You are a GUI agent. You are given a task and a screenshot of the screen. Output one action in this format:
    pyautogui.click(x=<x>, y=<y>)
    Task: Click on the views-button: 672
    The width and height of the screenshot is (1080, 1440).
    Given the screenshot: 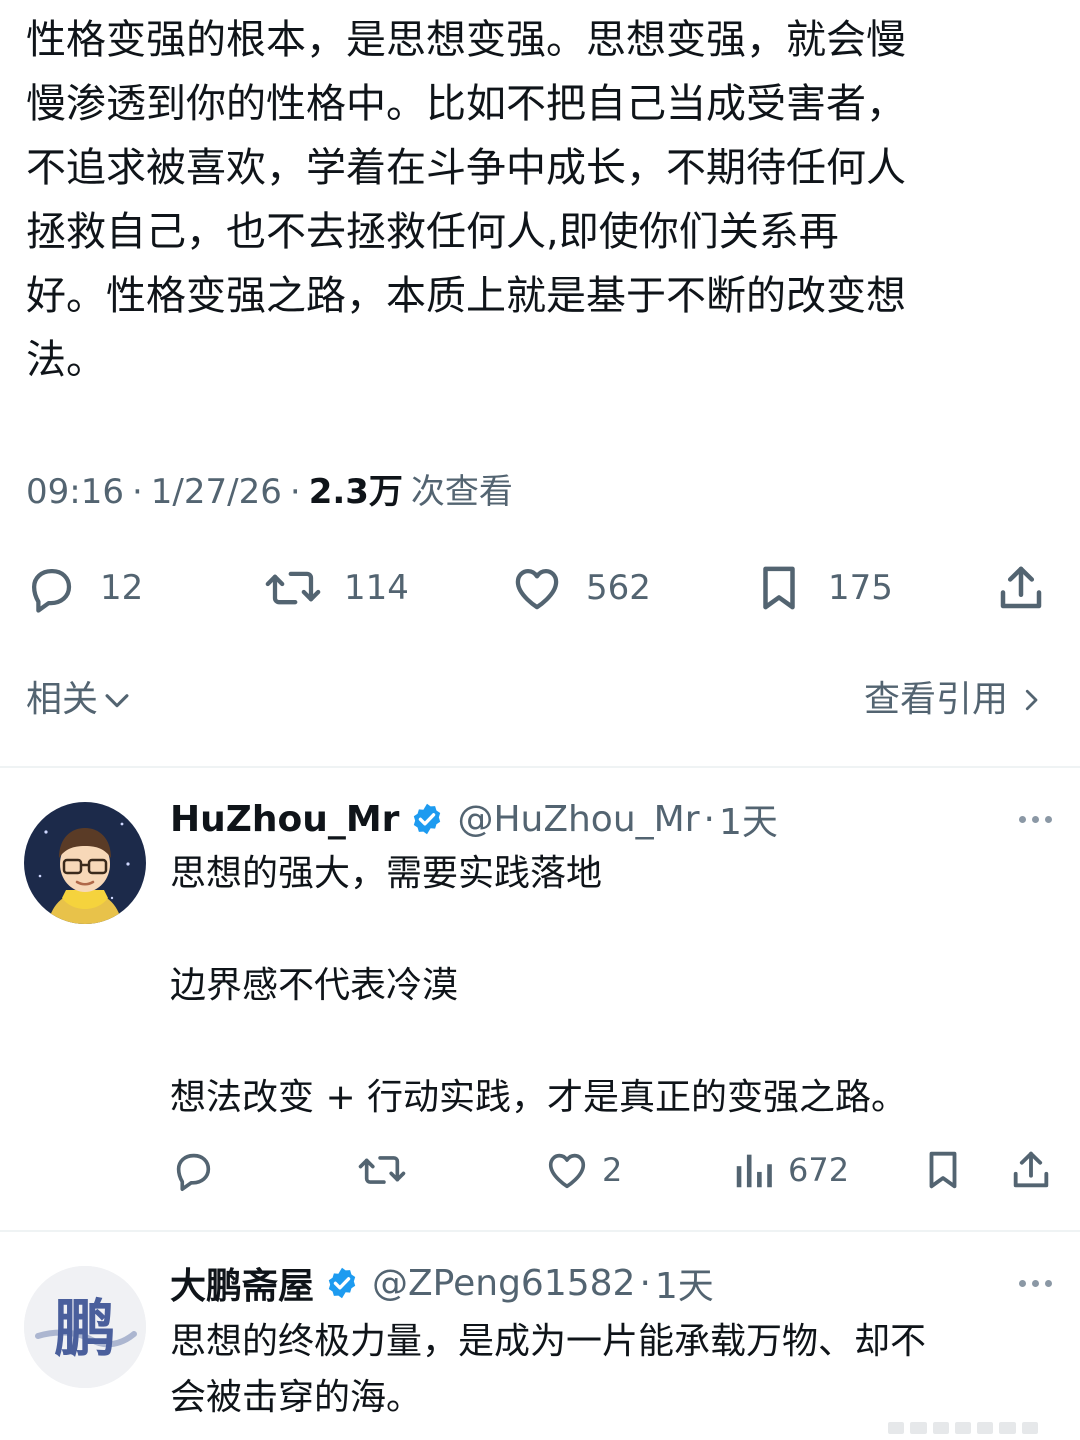 What is the action you would take?
    pyautogui.click(x=791, y=1170)
    